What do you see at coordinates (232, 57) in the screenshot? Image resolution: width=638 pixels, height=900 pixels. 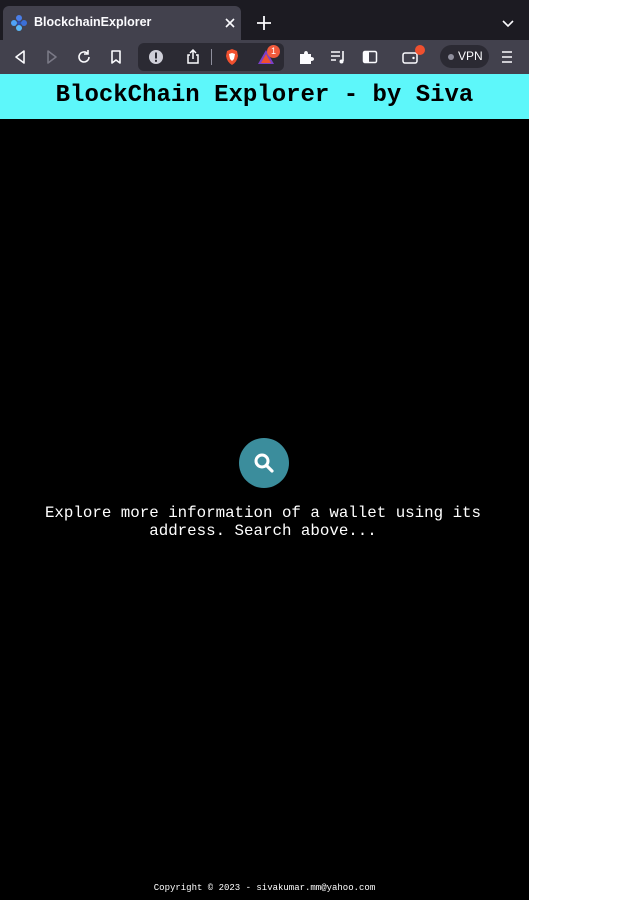 I see `brave-shields-icon` at bounding box center [232, 57].